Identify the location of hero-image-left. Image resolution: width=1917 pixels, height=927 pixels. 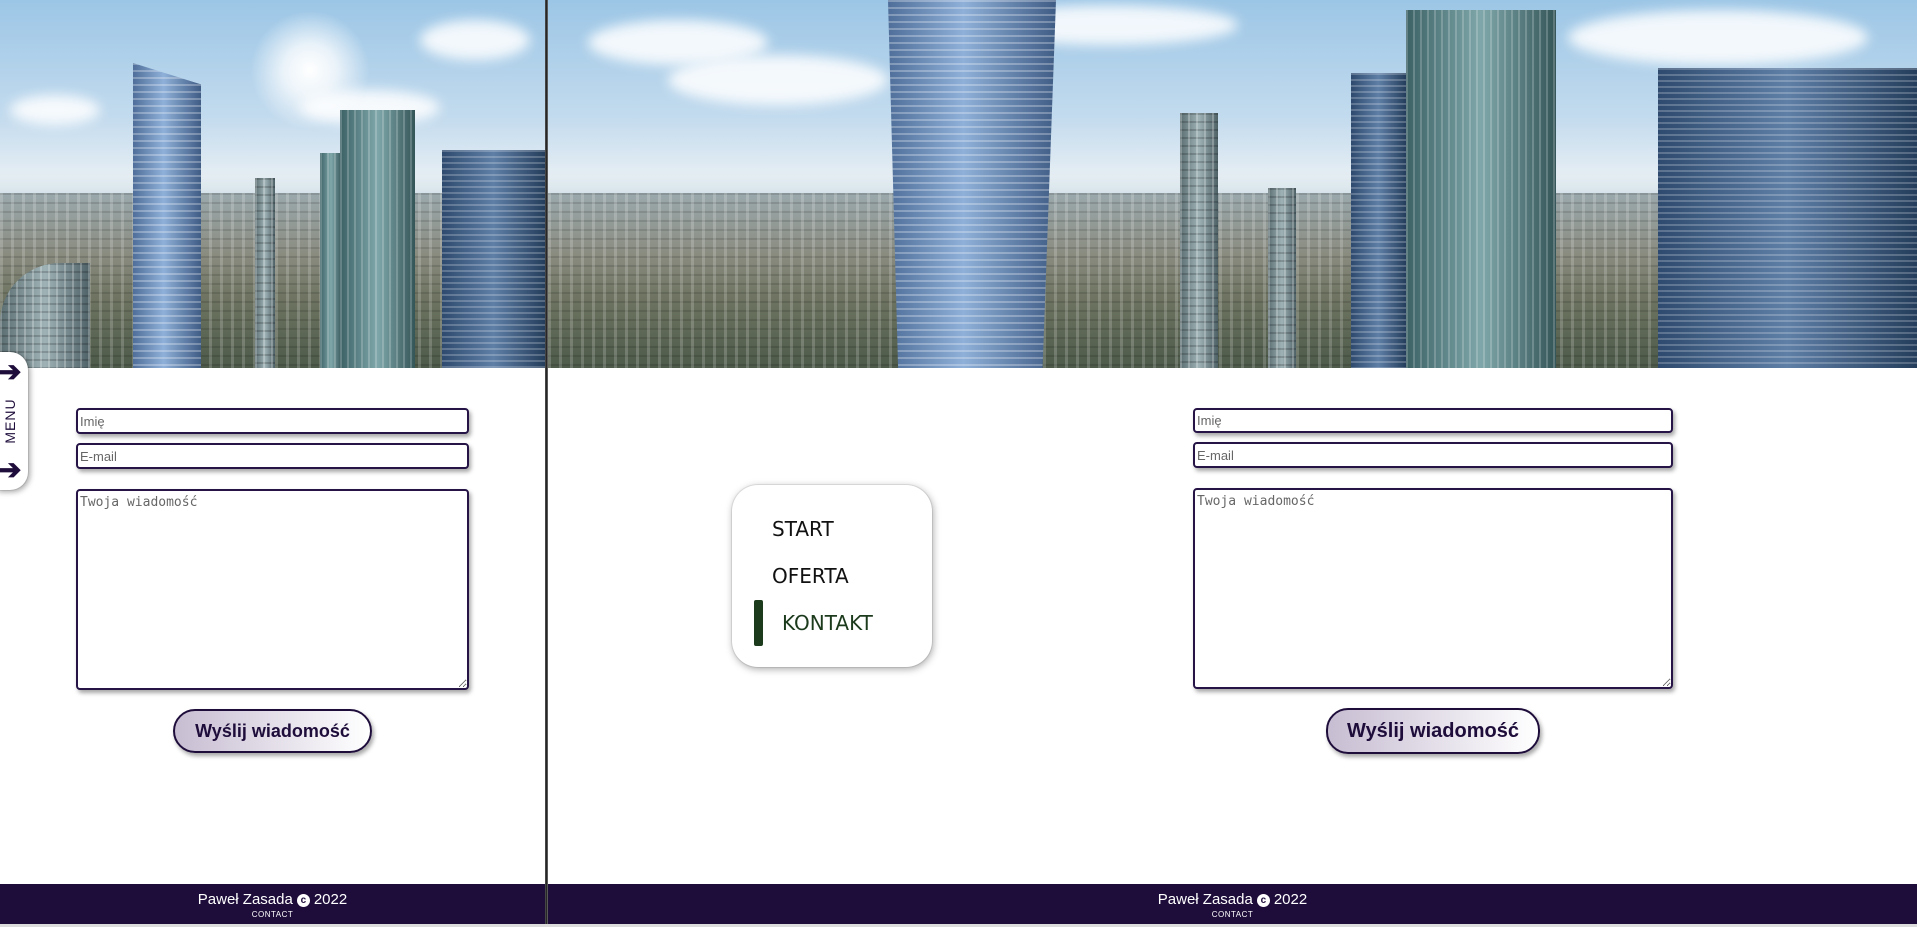
(272, 184).